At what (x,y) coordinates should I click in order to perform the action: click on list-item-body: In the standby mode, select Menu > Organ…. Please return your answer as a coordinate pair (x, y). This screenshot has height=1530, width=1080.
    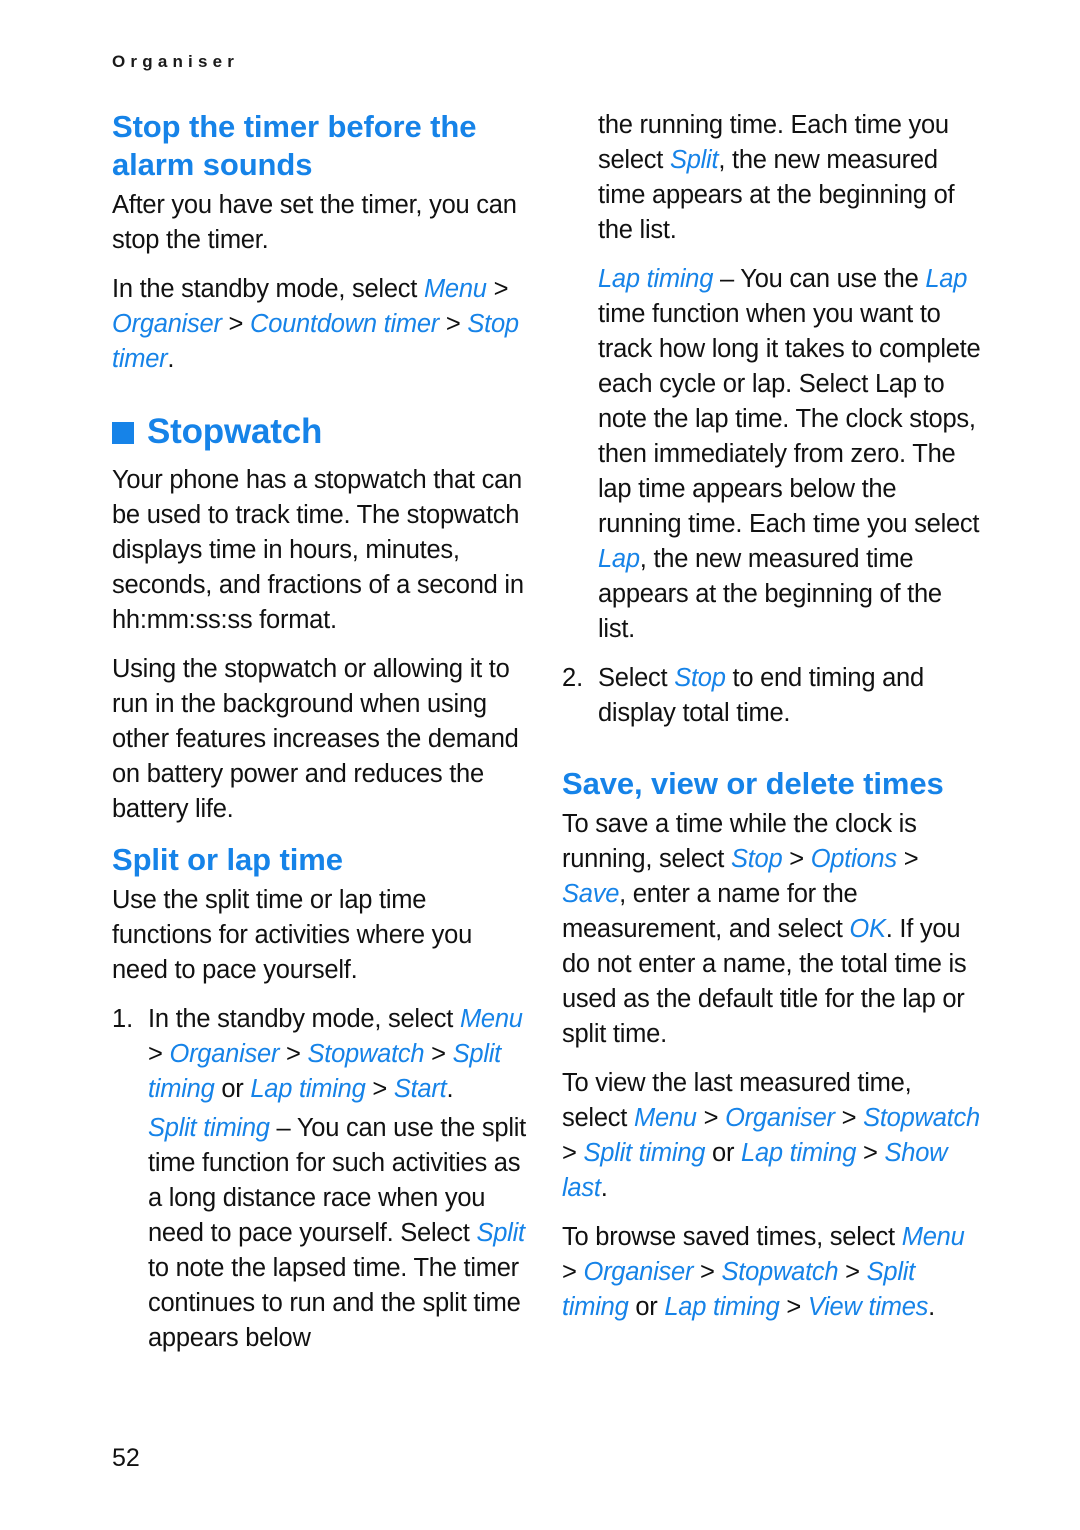
    Looking at the image, I should click on (335, 1054).